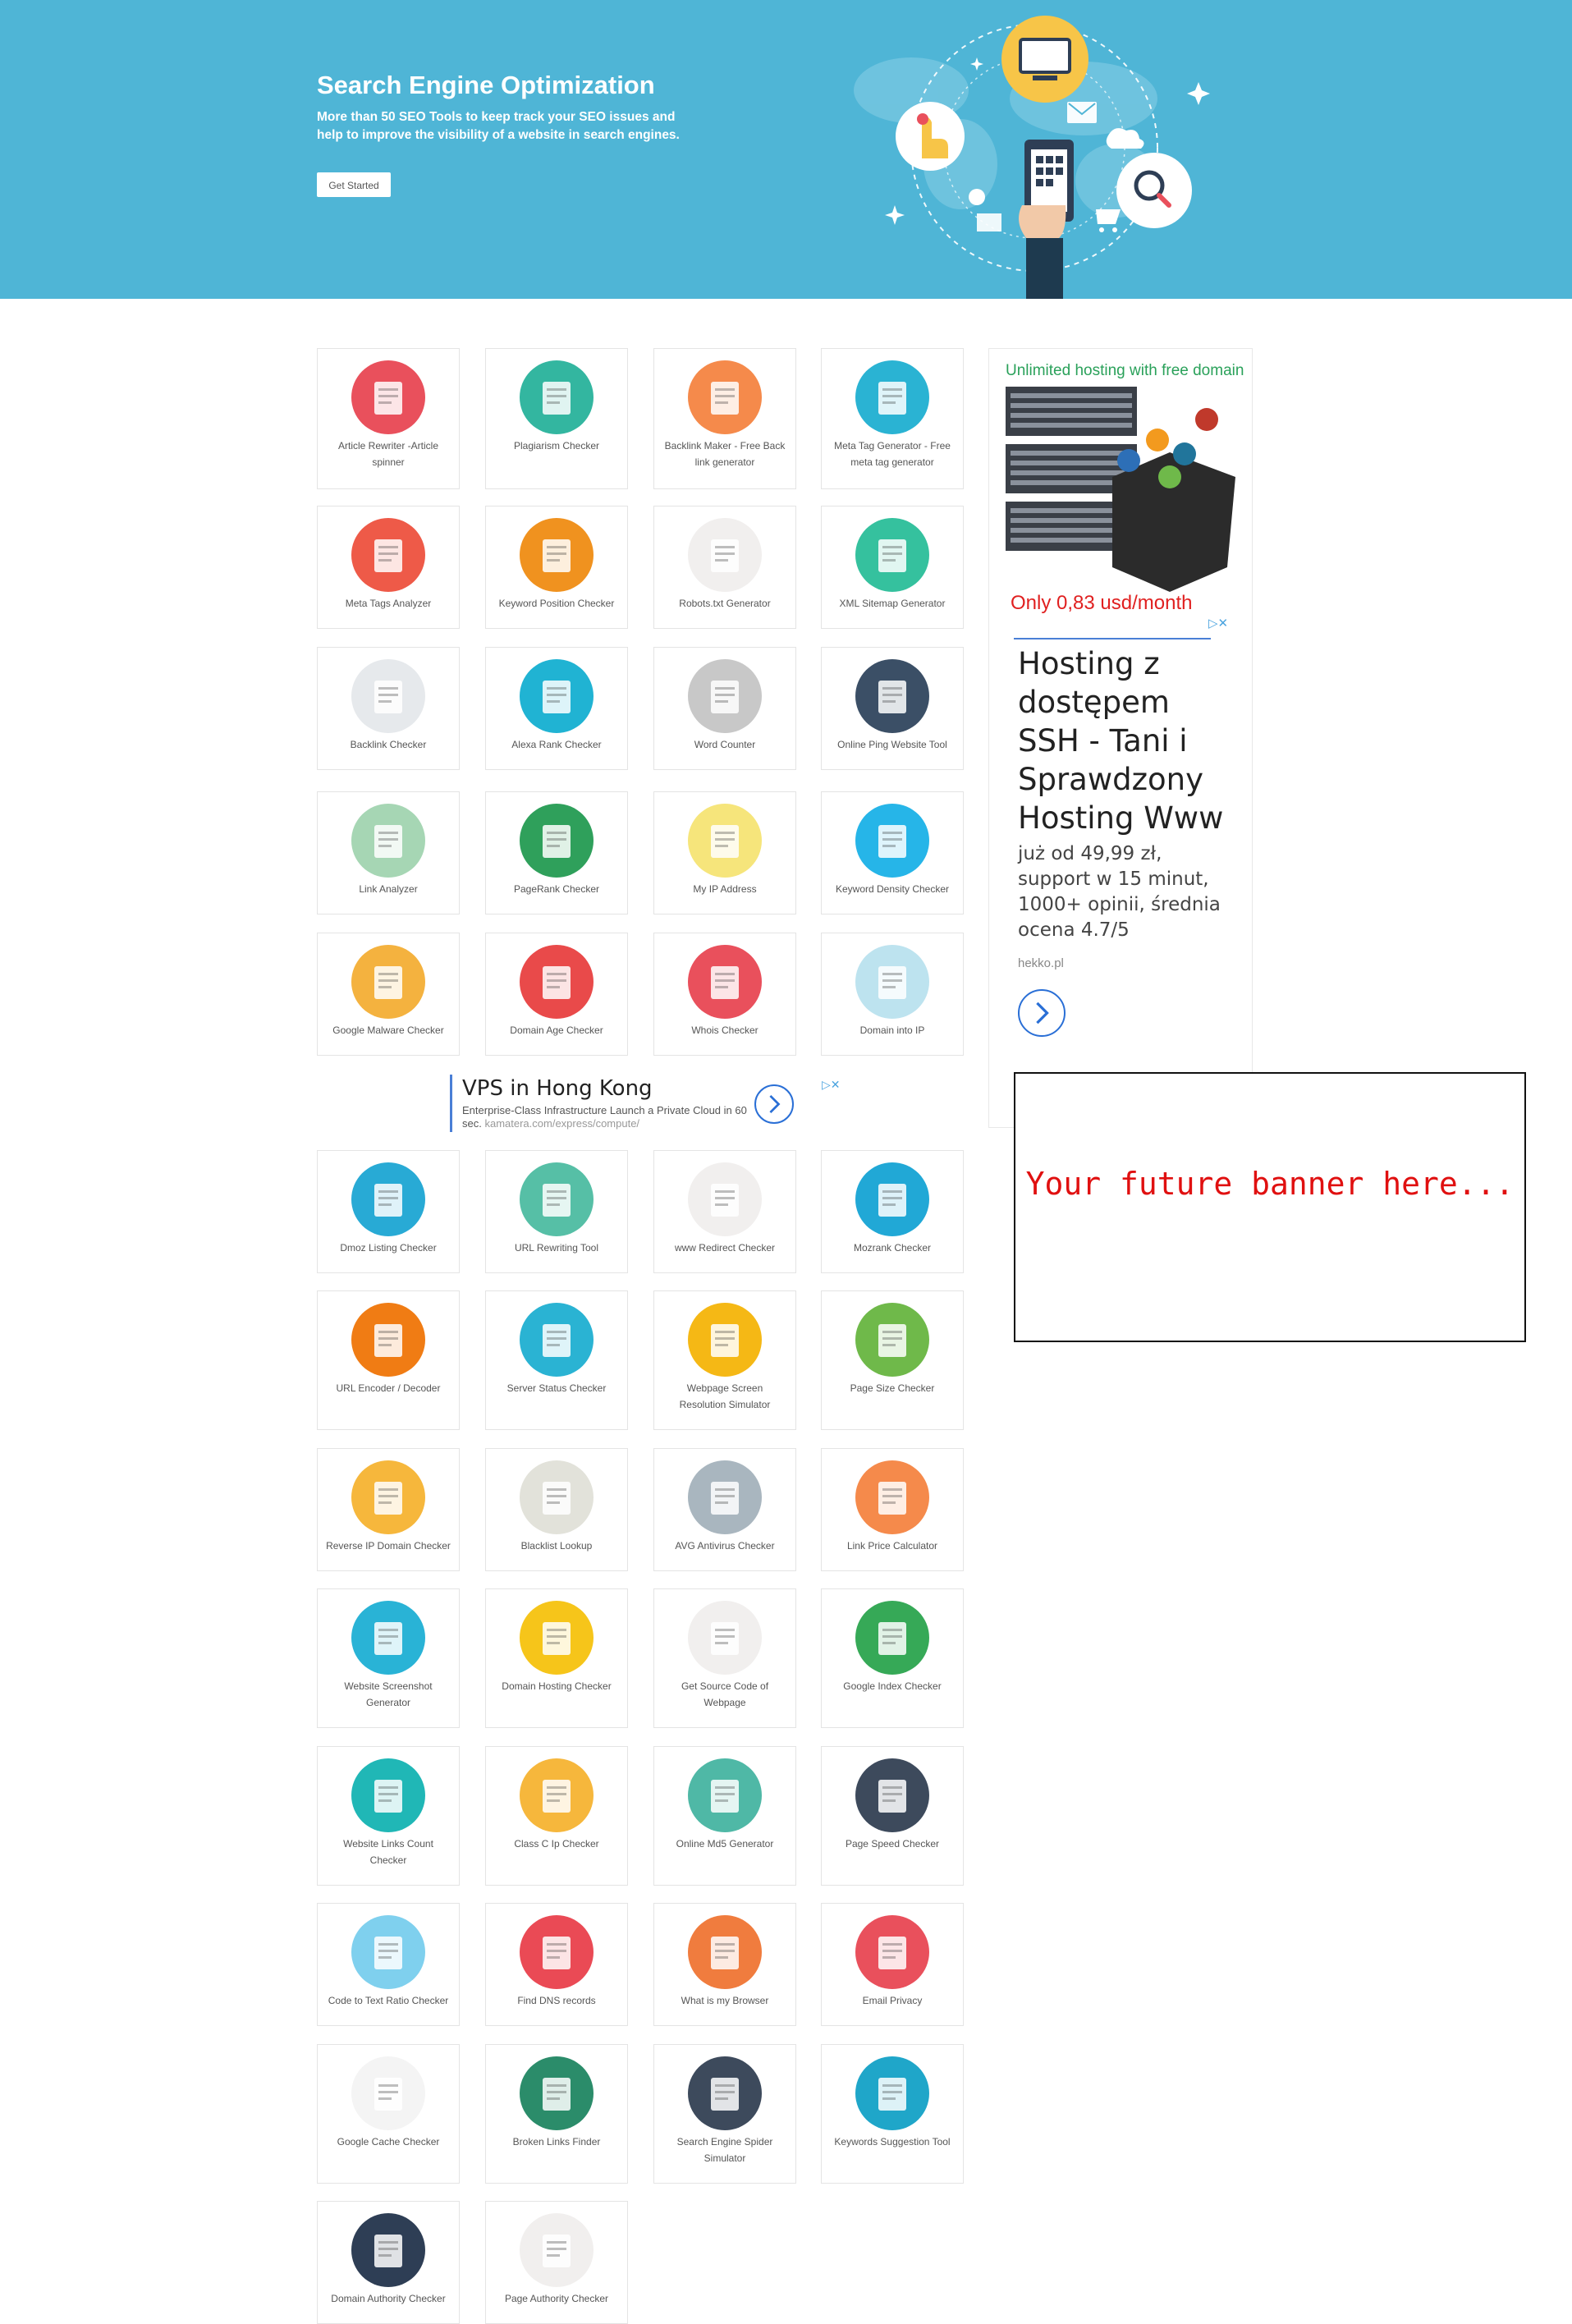  Describe the element at coordinates (893, 2142) in the screenshot. I see `tool-card-label: Keywords Suggestion Tool` at that location.